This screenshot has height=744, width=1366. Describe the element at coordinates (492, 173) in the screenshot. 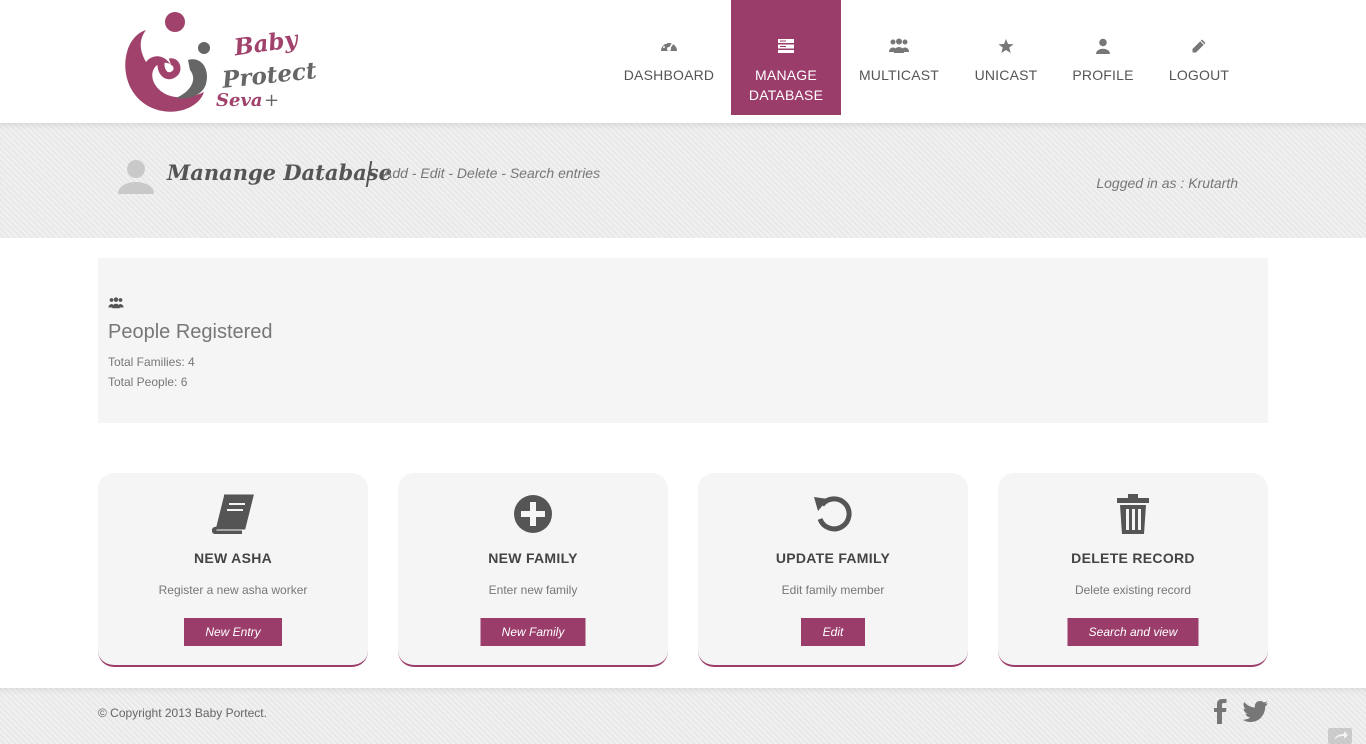

I see `page-subtitle: Add - Edit - Delete - Search entries` at that location.